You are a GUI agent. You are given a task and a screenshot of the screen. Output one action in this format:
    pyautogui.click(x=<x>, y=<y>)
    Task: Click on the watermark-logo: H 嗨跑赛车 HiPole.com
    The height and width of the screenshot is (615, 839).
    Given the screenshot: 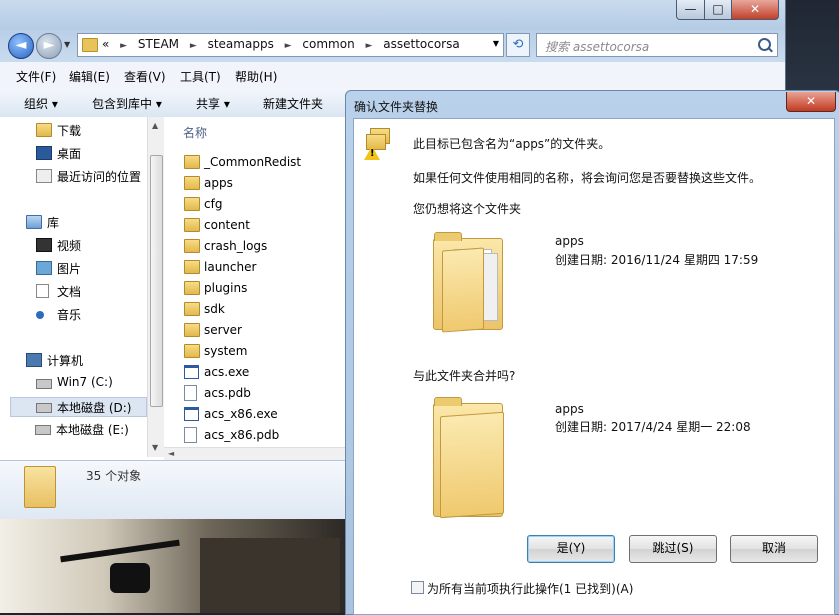 What is the action you would take?
    pyautogui.click(x=751, y=586)
    